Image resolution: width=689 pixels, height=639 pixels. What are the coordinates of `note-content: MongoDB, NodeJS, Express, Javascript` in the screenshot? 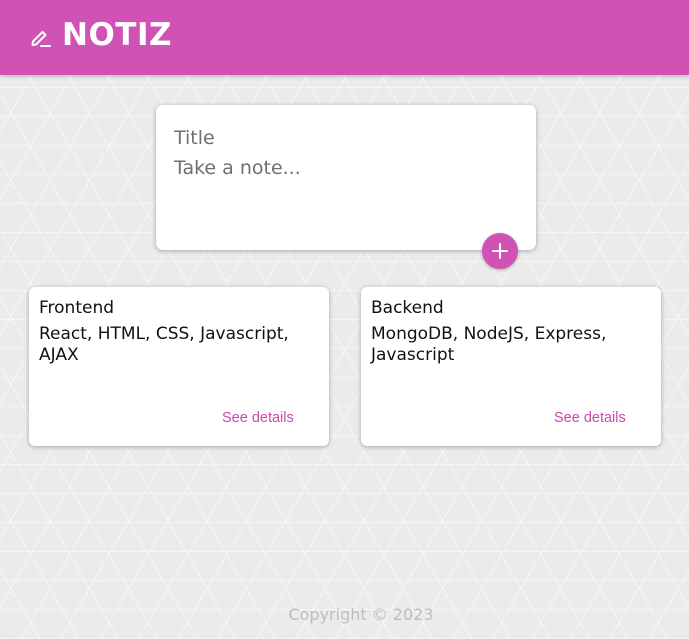 It's located at (489, 344).